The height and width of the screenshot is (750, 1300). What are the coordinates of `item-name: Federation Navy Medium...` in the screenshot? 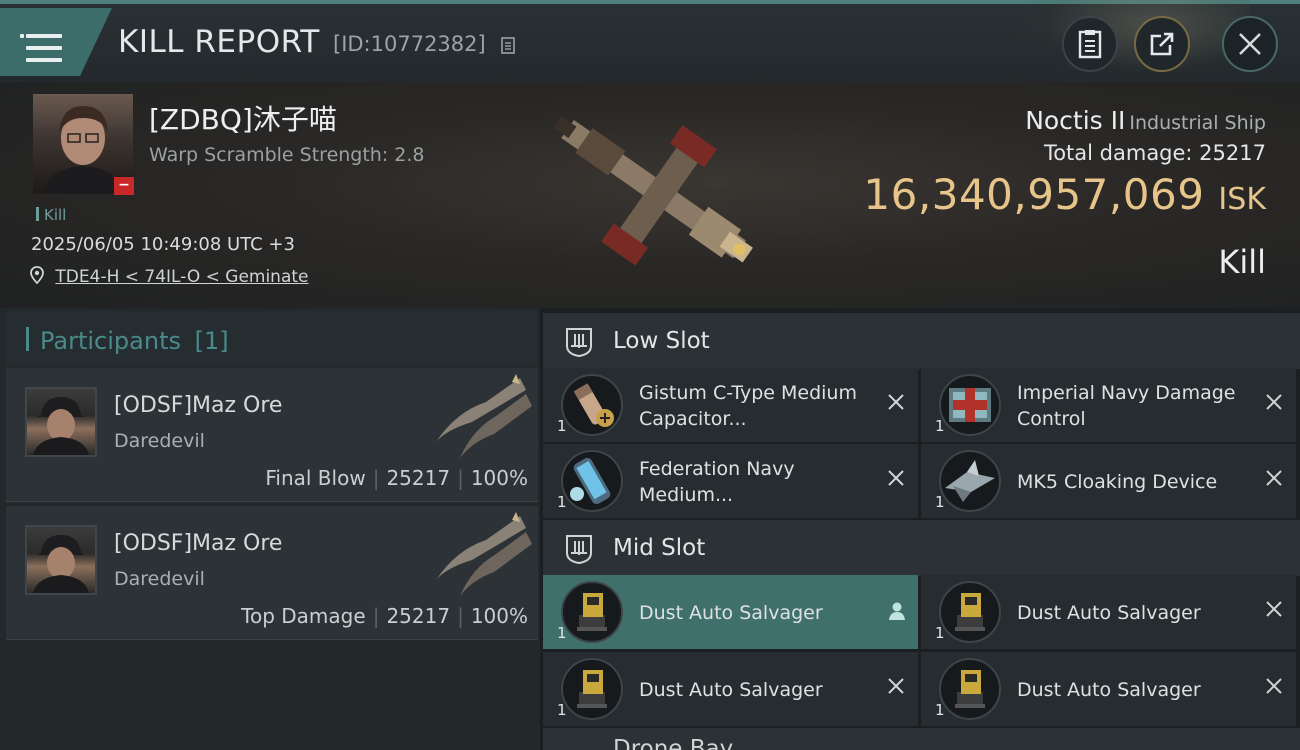 It's located at (717, 482).